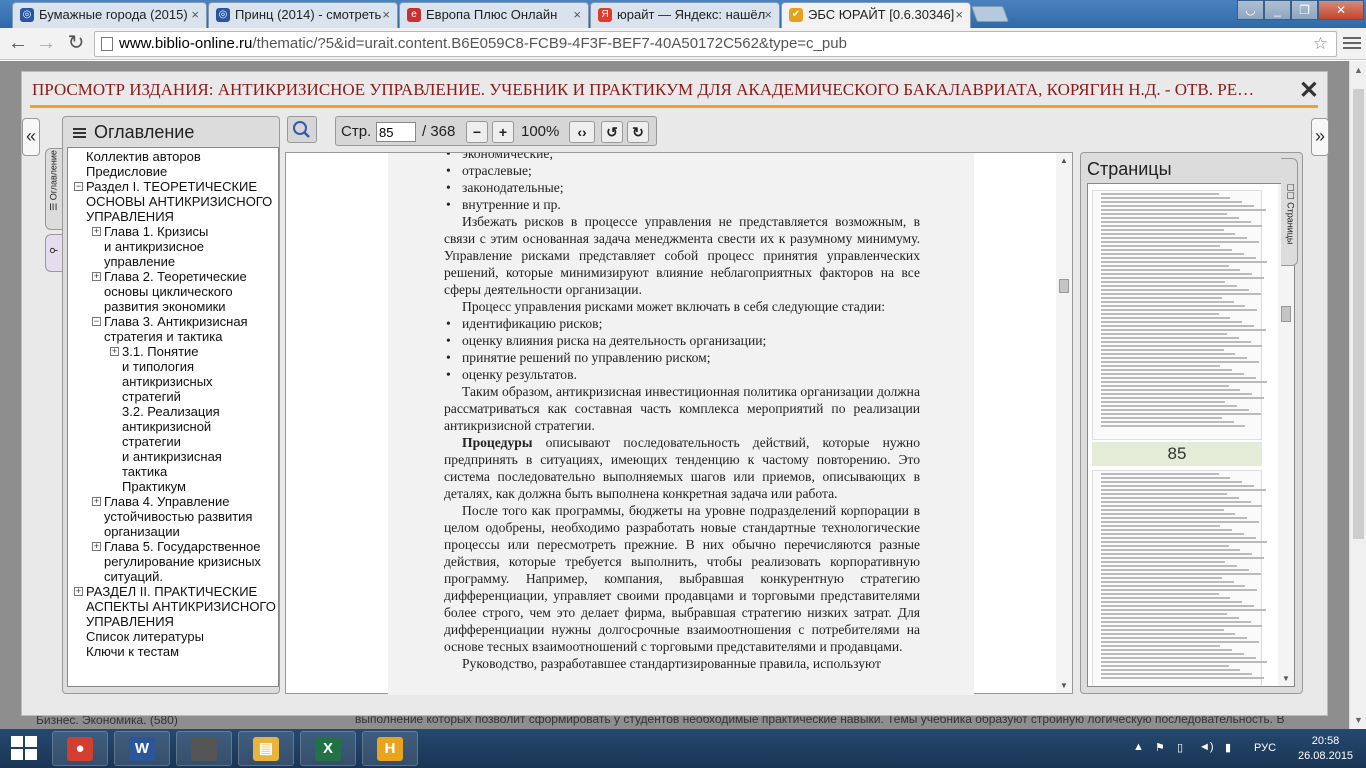 The height and width of the screenshot is (768, 1366). I want to click on taskbar-app-excel: X, so click(328, 748).